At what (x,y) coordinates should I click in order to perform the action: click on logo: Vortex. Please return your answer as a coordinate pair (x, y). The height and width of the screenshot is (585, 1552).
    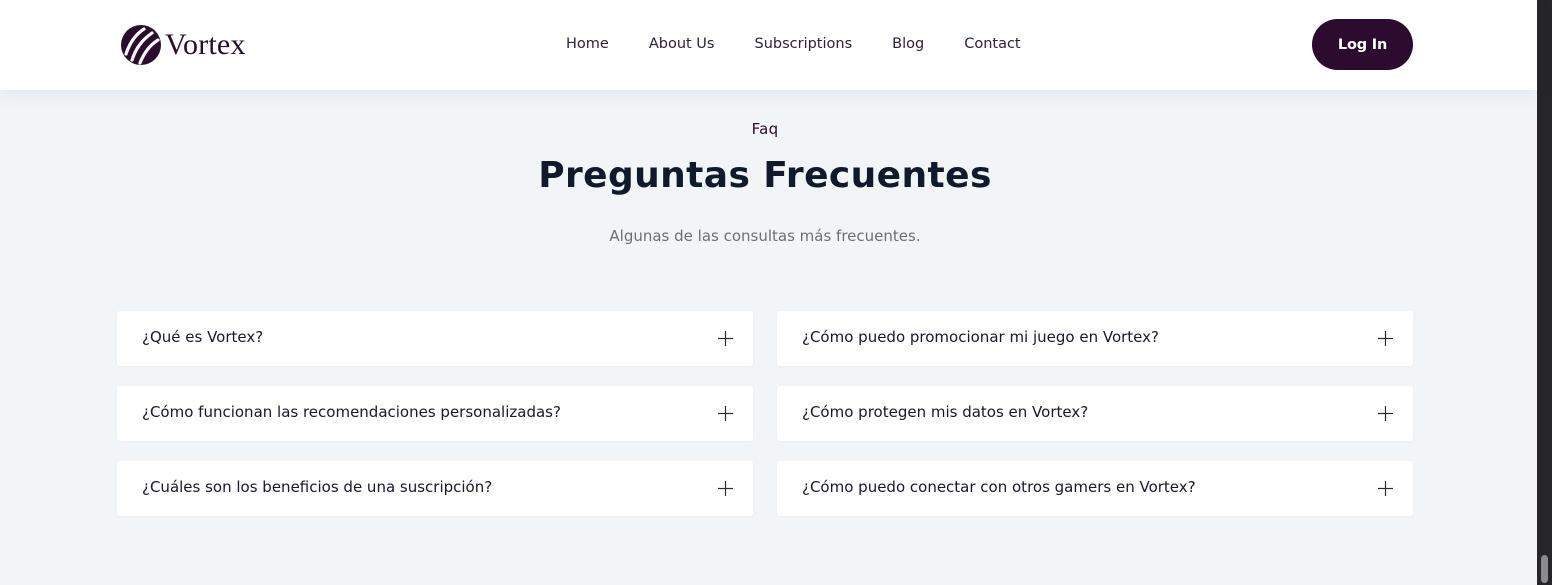
    Looking at the image, I should click on (183, 45).